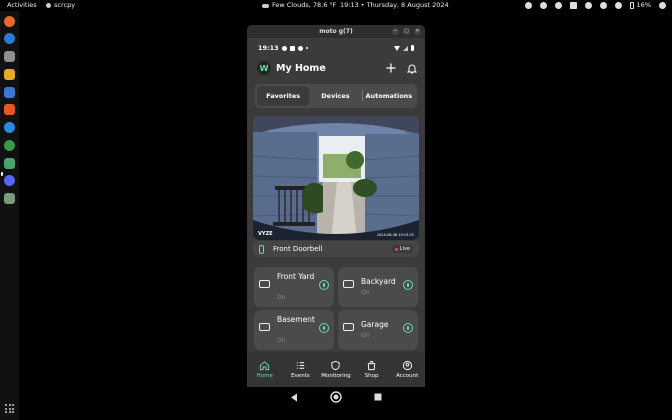  What do you see at coordinates (397, 48) in the screenshot?
I see `wifi-icon` at bounding box center [397, 48].